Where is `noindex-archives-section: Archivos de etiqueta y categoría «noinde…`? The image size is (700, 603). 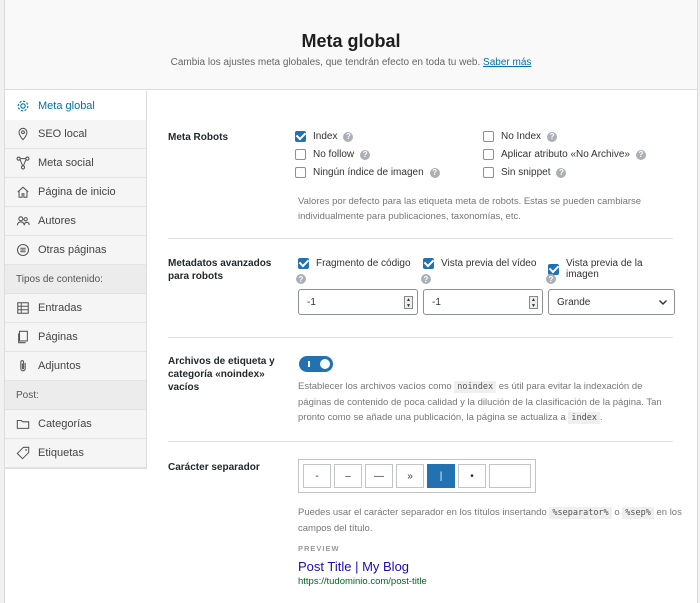
noindex-archives-section: Archivos de etiqueta y categoría «noinde… is located at coordinates (420, 391).